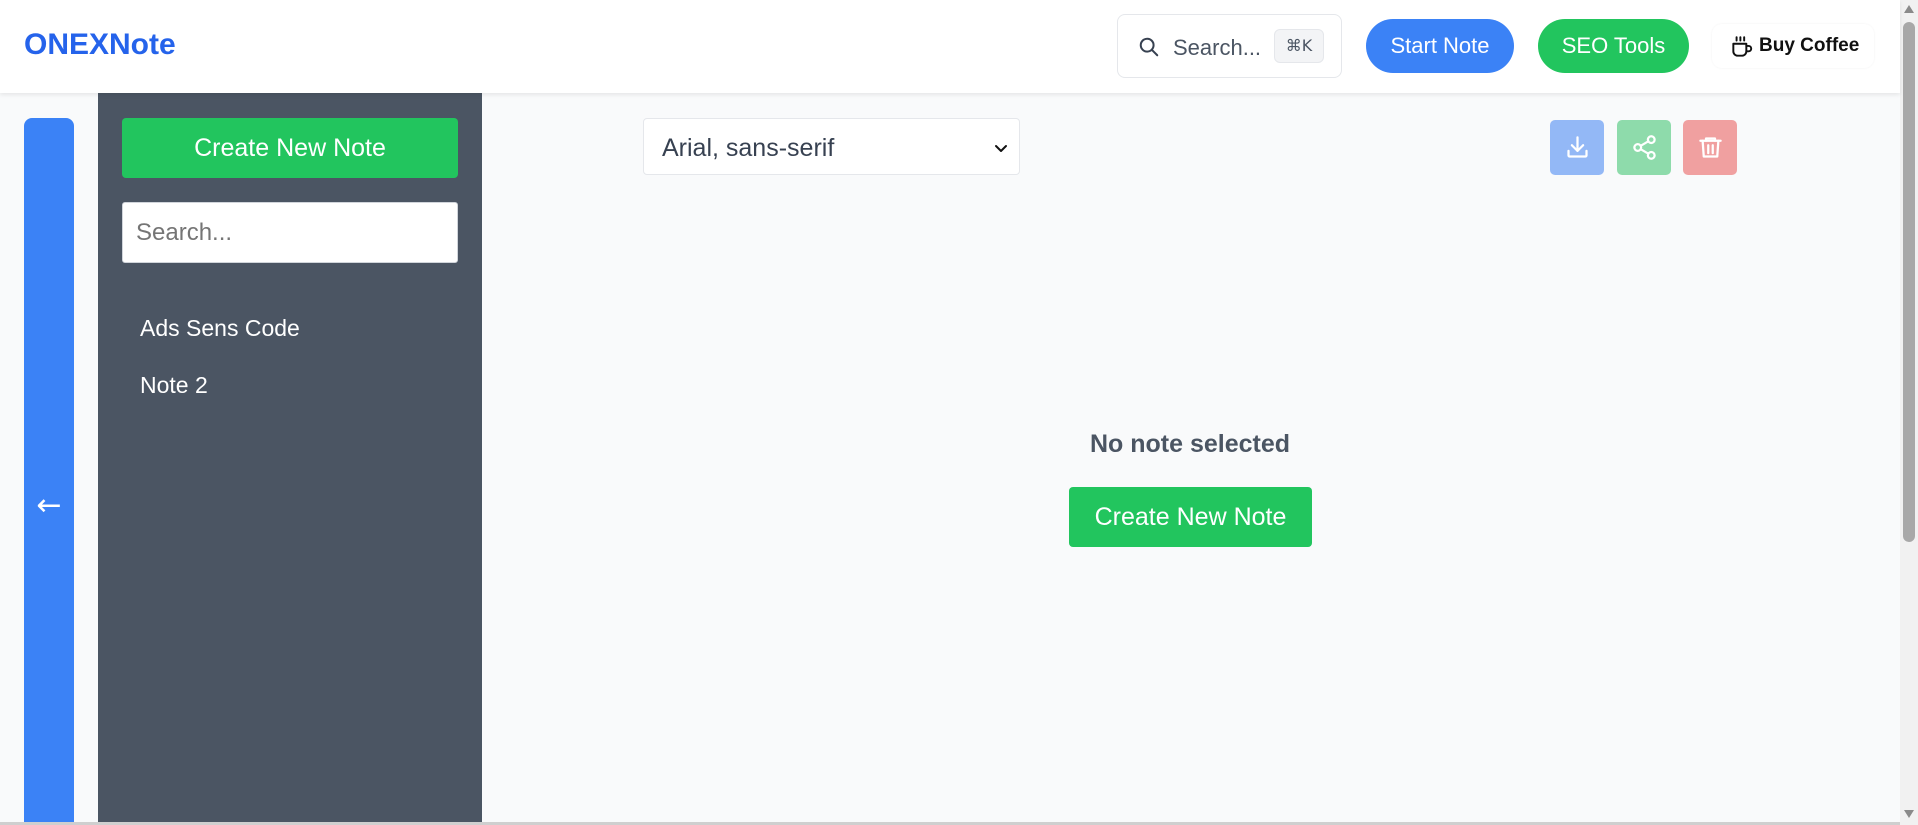 This screenshot has height=825, width=1918. I want to click on note-list-item: Note 2, so click(174, 385).